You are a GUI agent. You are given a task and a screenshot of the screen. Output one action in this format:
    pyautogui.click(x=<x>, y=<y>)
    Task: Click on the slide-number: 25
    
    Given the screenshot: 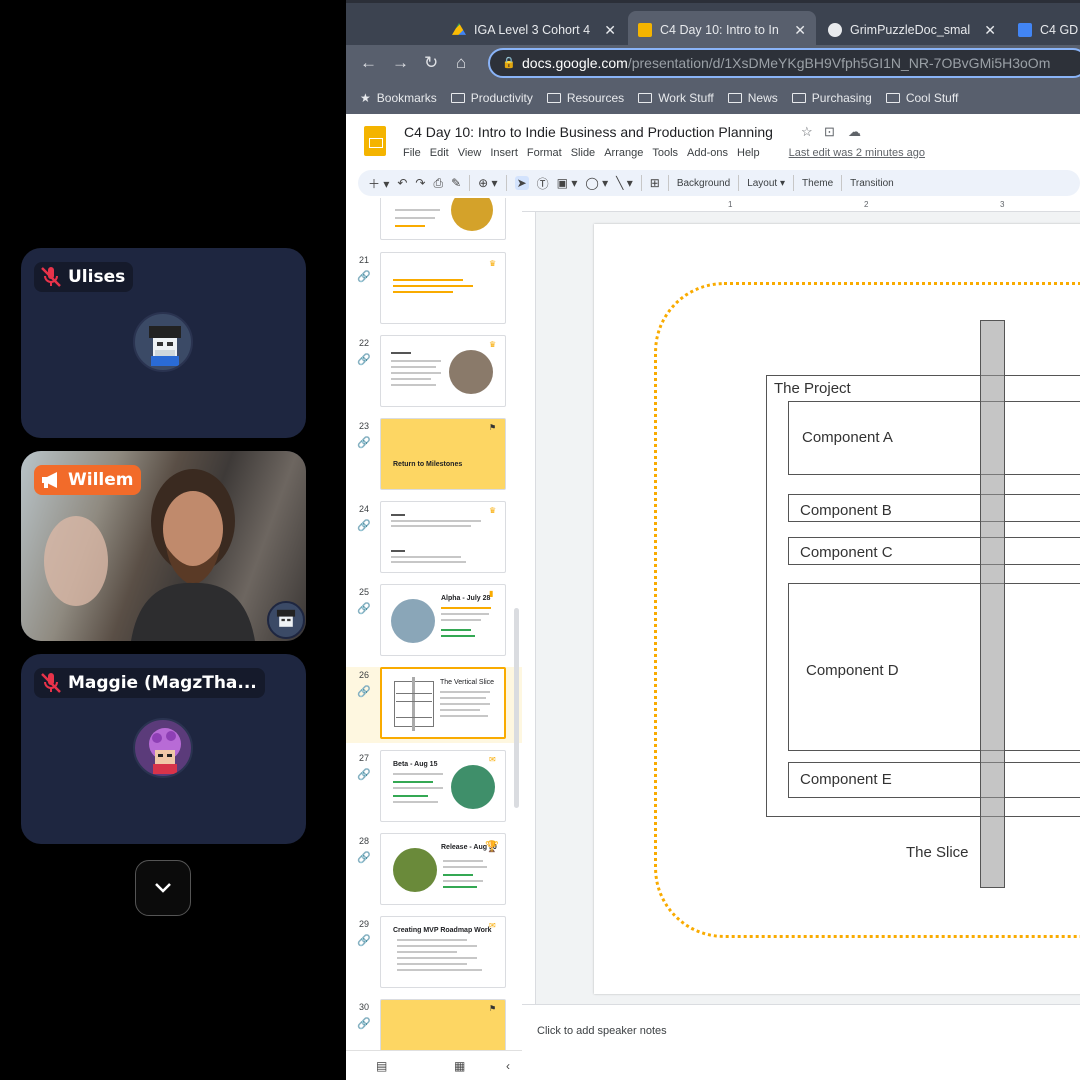 What is the action you would take?
    pyautogui.click(x=364, y=592)
    